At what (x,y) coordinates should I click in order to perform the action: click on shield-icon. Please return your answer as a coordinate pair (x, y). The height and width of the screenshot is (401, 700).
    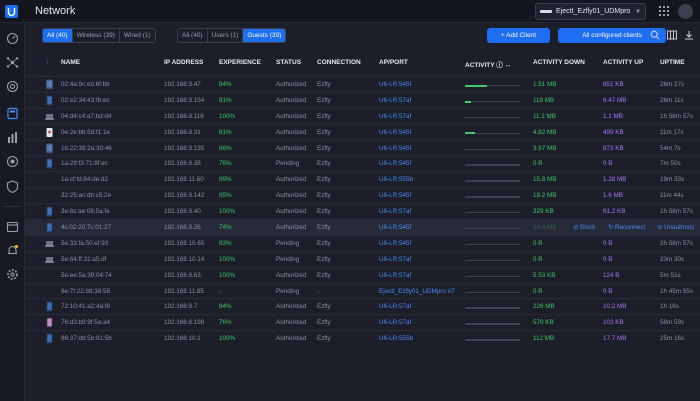
    Looking at the image, I should click on (12, 186).